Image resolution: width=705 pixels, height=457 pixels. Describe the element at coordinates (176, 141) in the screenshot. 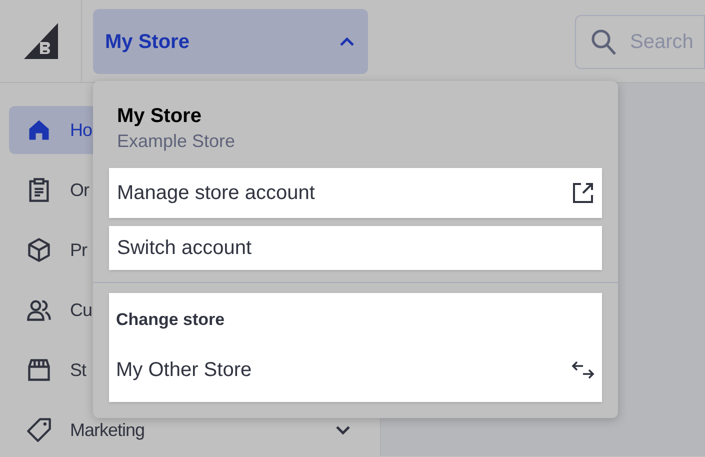

I see `menu-subtitle: Example Store` at that location.